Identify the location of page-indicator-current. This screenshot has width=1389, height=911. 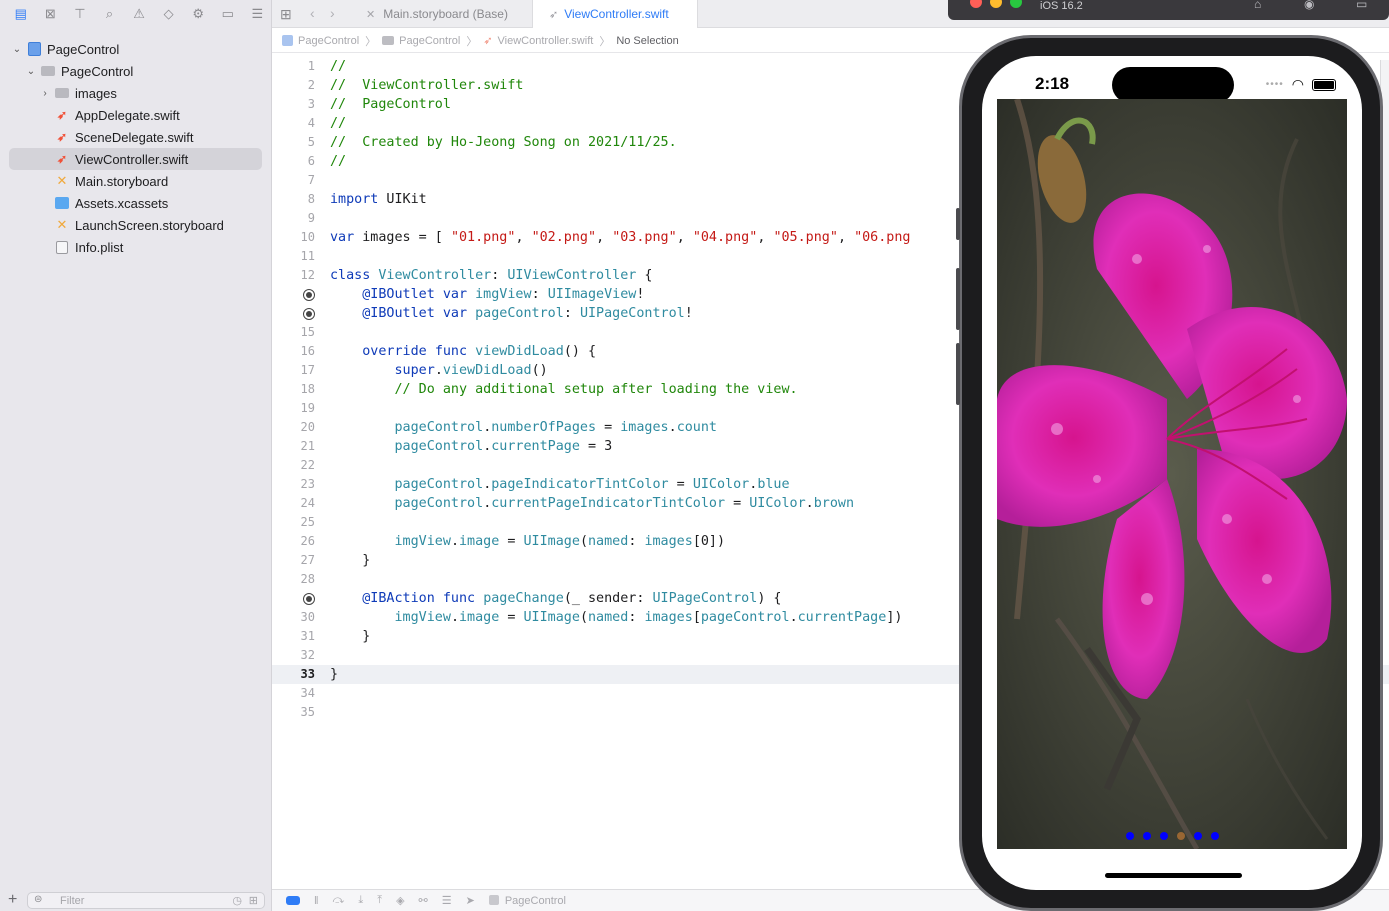
(1180, 836).